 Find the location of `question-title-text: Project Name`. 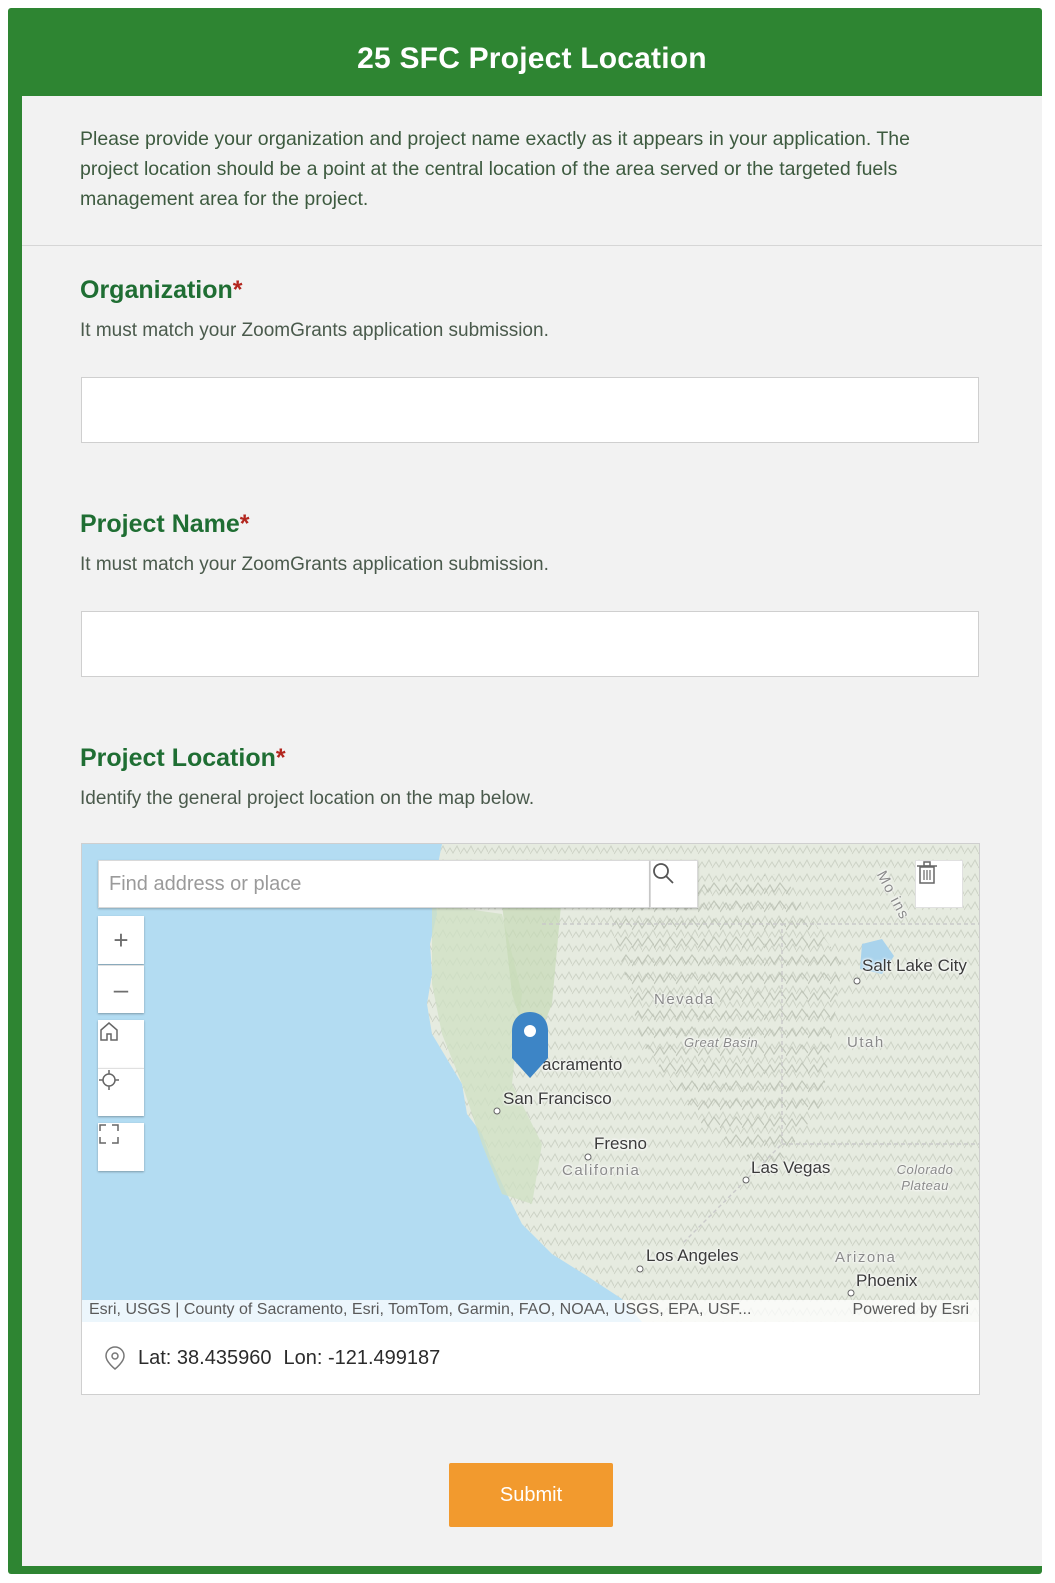

question-title-text: Project Name is located at coordinates (160, 524).